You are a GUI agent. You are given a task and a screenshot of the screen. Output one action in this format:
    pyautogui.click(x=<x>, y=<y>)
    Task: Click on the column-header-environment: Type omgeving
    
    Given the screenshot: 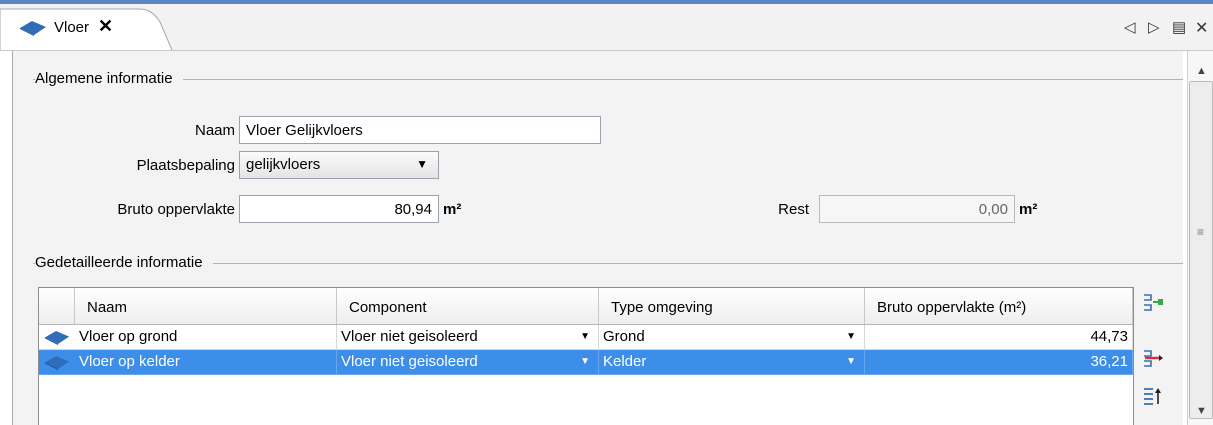 What is the action you would take?
    pyautogui.click(x=732, y=306)
    